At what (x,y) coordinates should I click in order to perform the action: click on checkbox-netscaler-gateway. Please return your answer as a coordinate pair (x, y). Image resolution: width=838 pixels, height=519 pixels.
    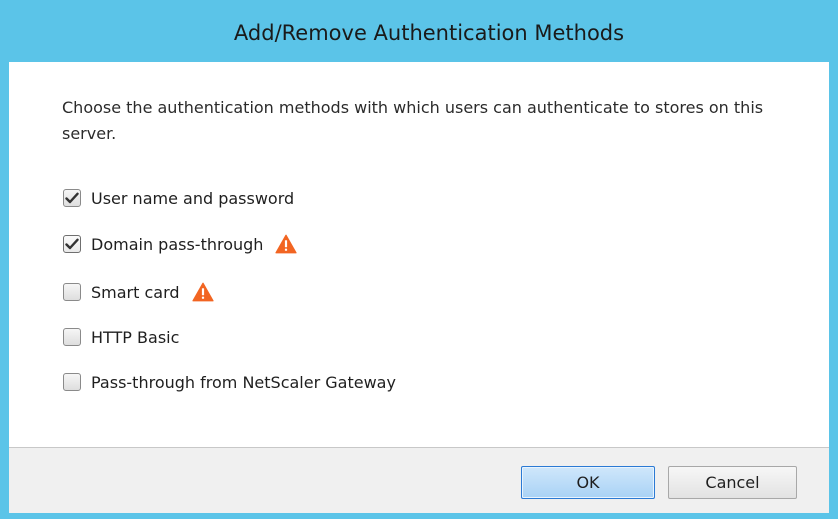
    Looking at the image, I should click on (72, 382).